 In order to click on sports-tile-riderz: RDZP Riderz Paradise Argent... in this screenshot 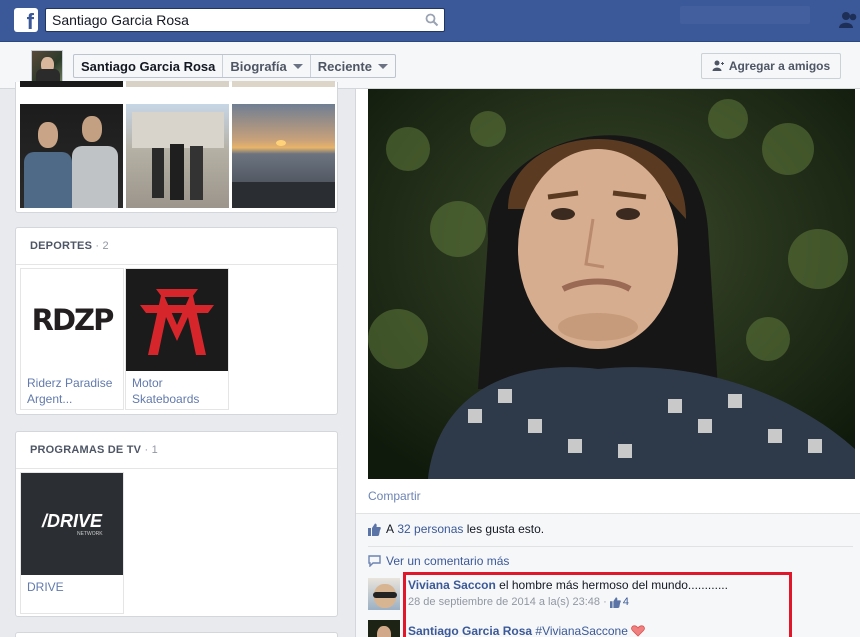, I will do `click(72, 339)`.